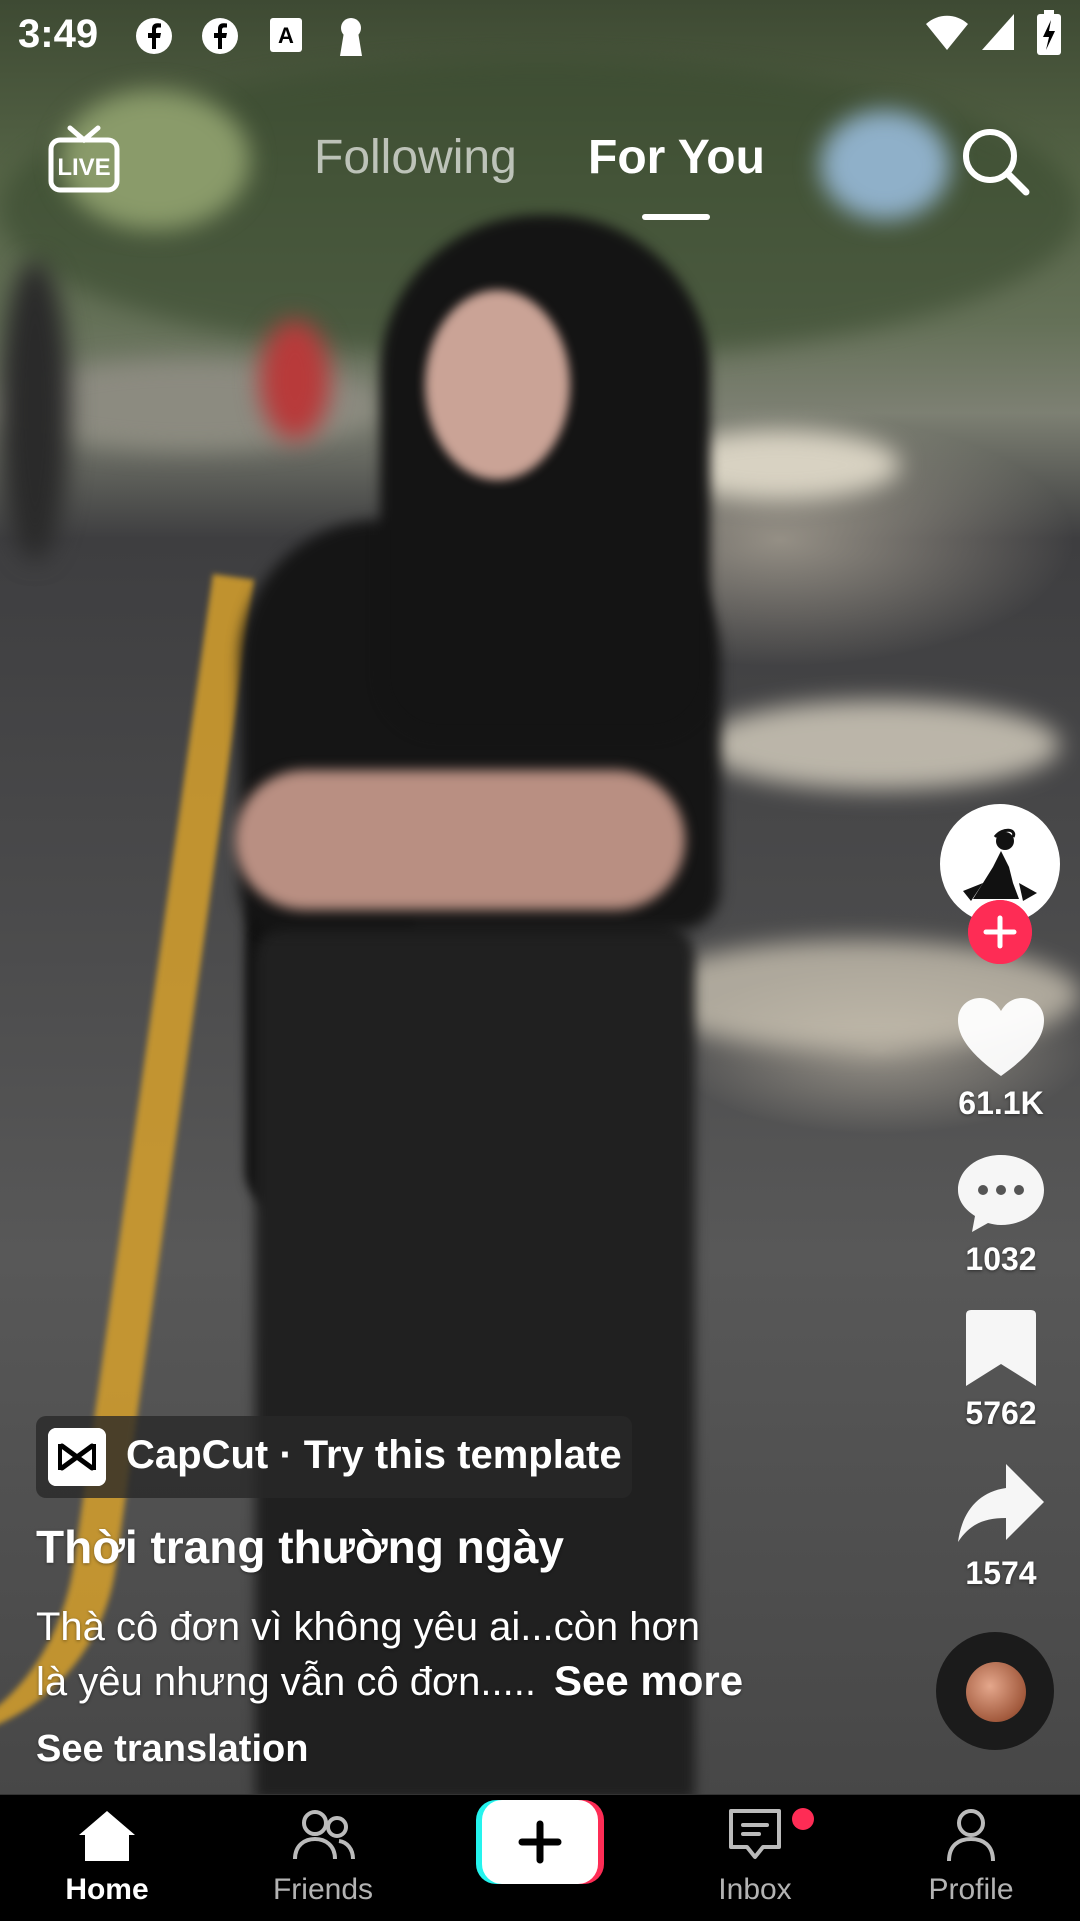 This screenshot has height=1921, width=1080. Describe the element at coordinates (1001, 1413) in the screenshot. I see `bookmark-count: 5762` at that location.